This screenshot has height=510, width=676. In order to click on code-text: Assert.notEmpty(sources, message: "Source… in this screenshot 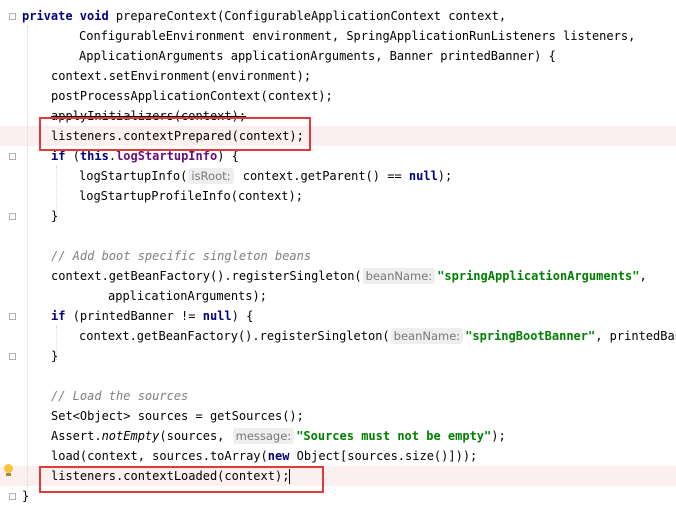, I will do `click(278, 436)`.